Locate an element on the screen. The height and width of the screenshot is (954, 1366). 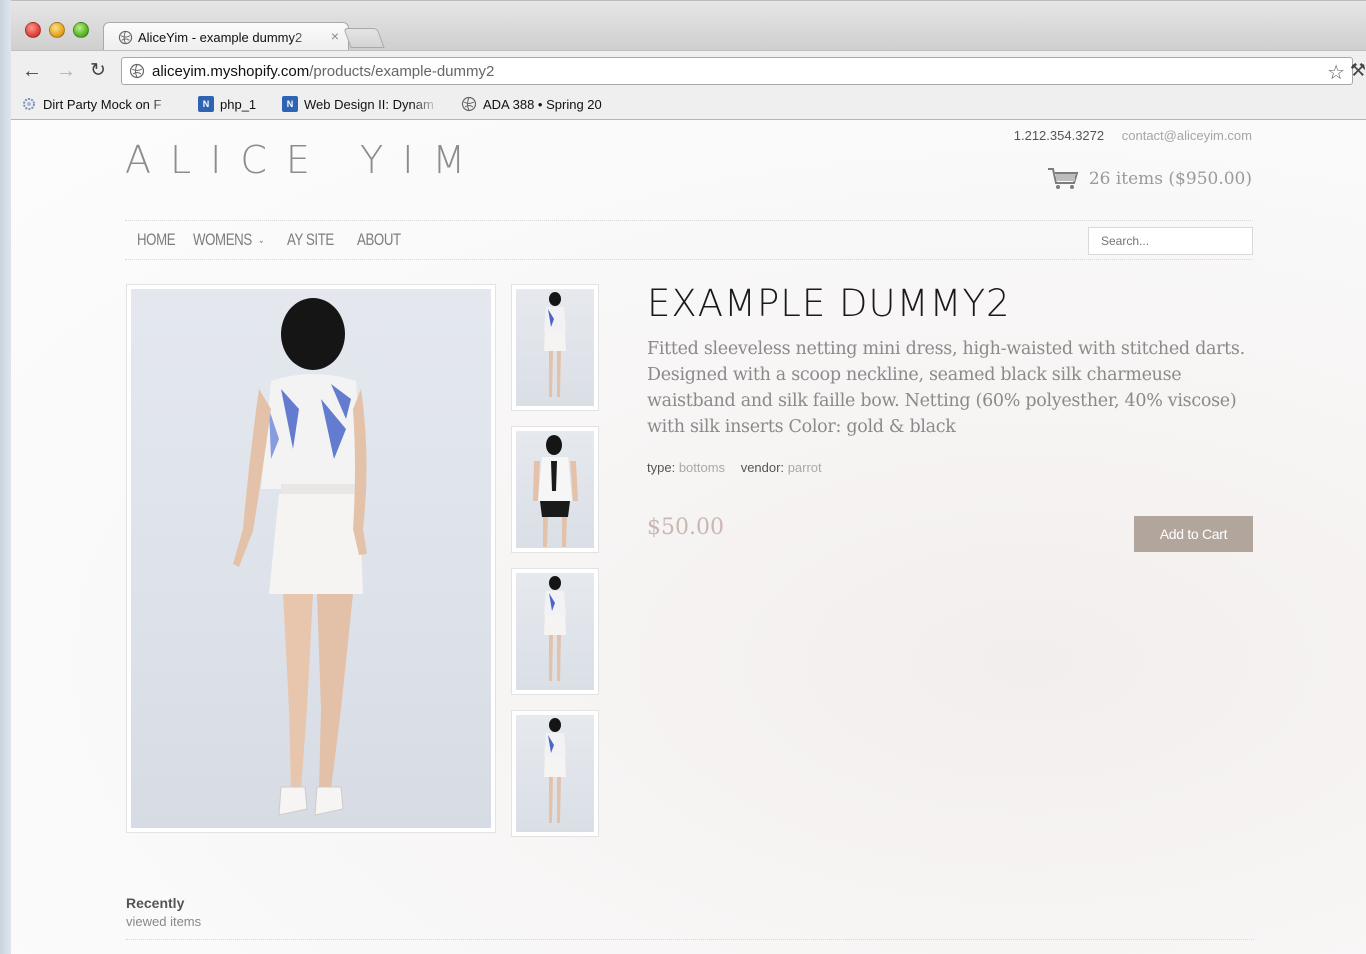
phone-number: 1.212.354.3272 is located at coordinates (1059, 135).